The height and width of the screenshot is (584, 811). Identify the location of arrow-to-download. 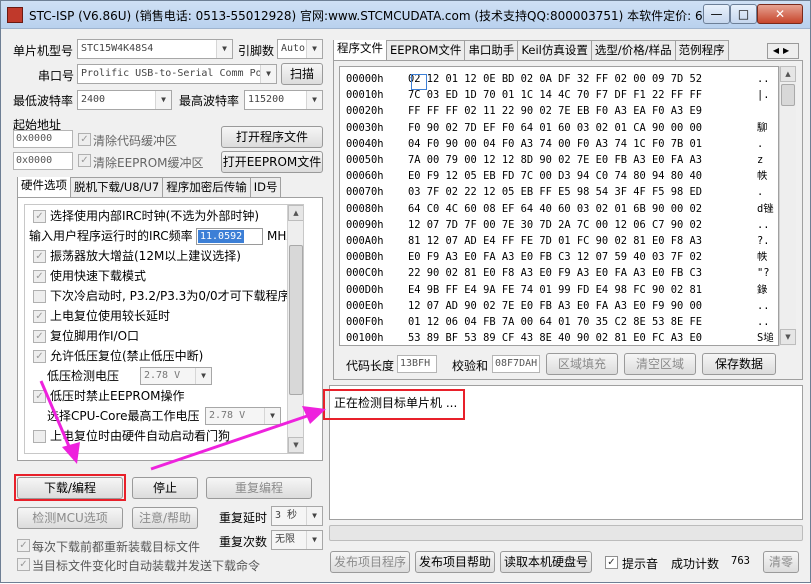
(56, 416).